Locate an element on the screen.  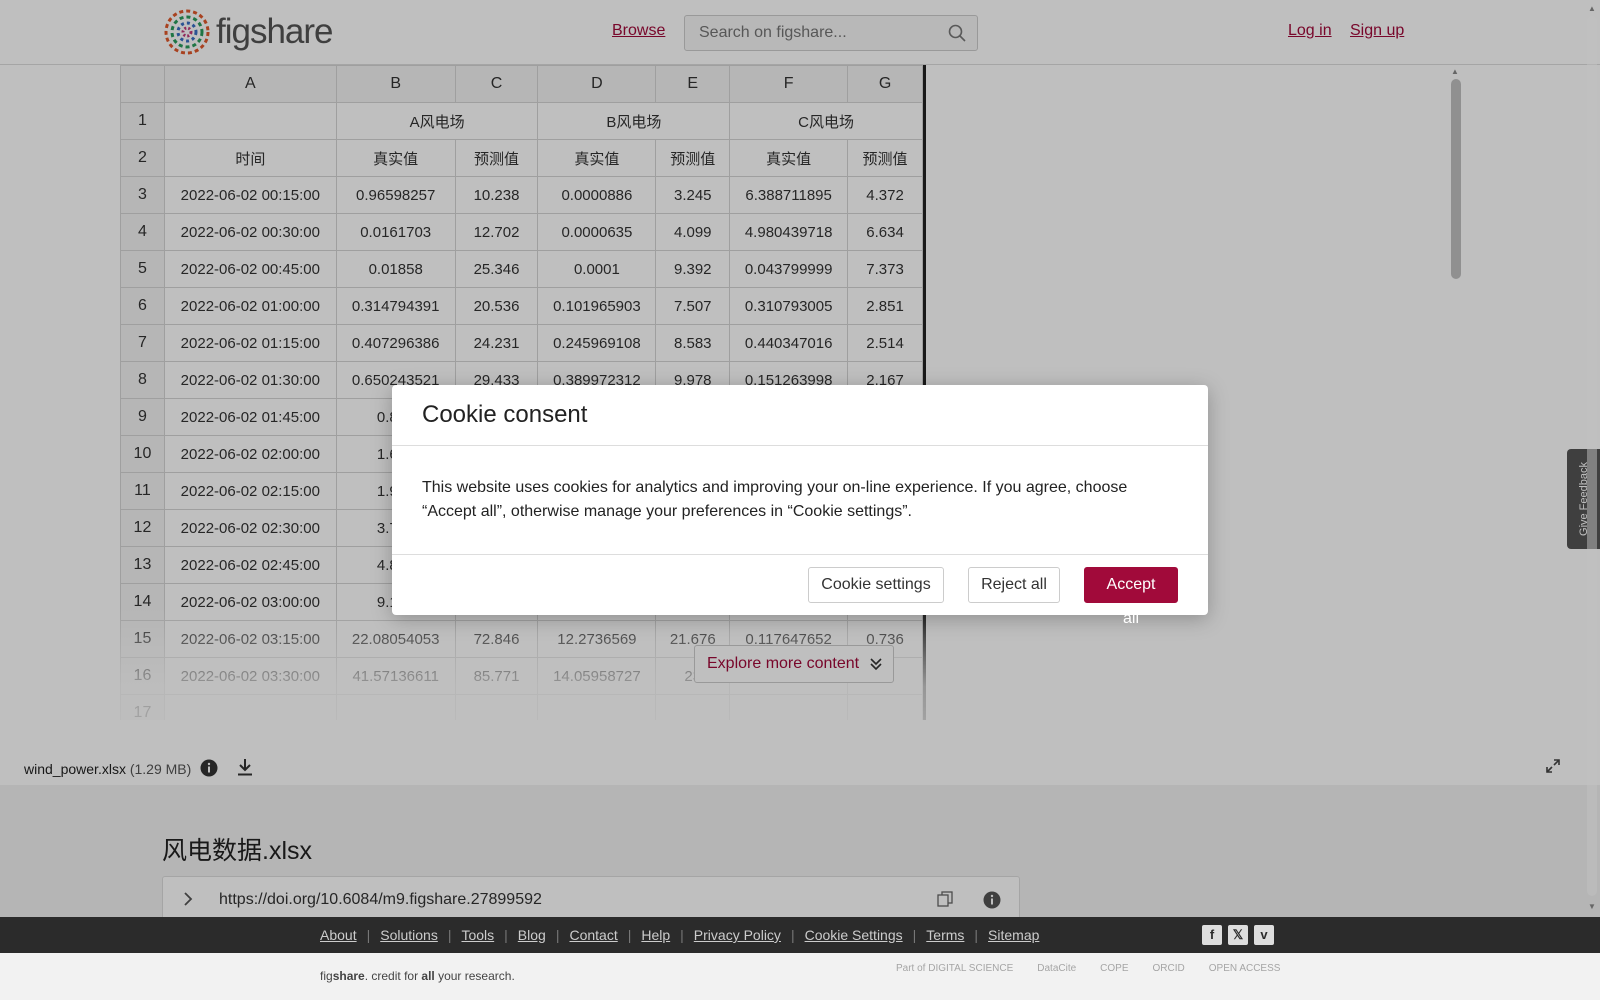
cope-logo: COPE is located at coordinates (1114, 968).